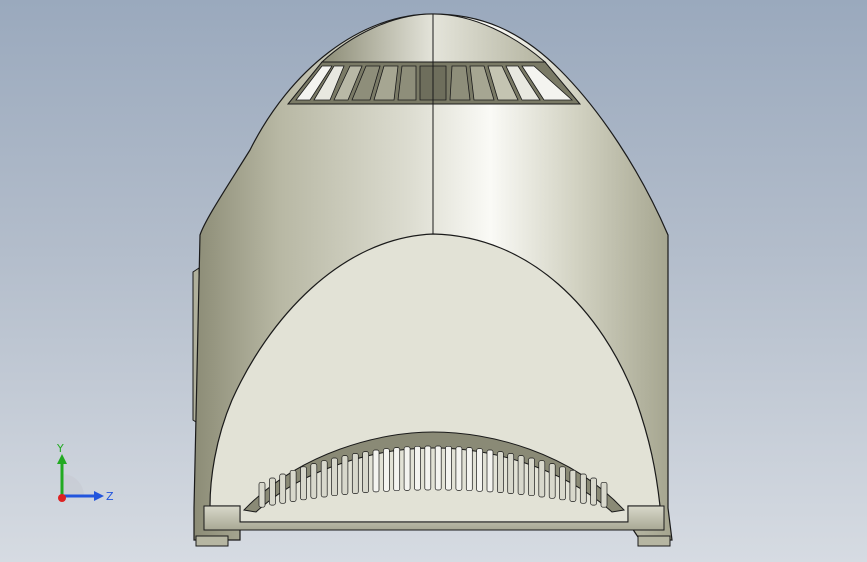  Describe the element at coordinates (85, 472) in the screenshot. I see `axis-triad: Y Z` at that location.